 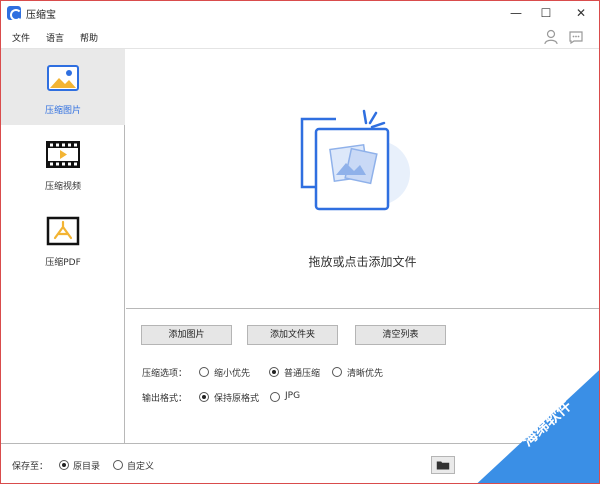 What do you see at coordinates (581, 13) in the screenshot?
I see `close-button: ✕` at bounding box center [581, 13].